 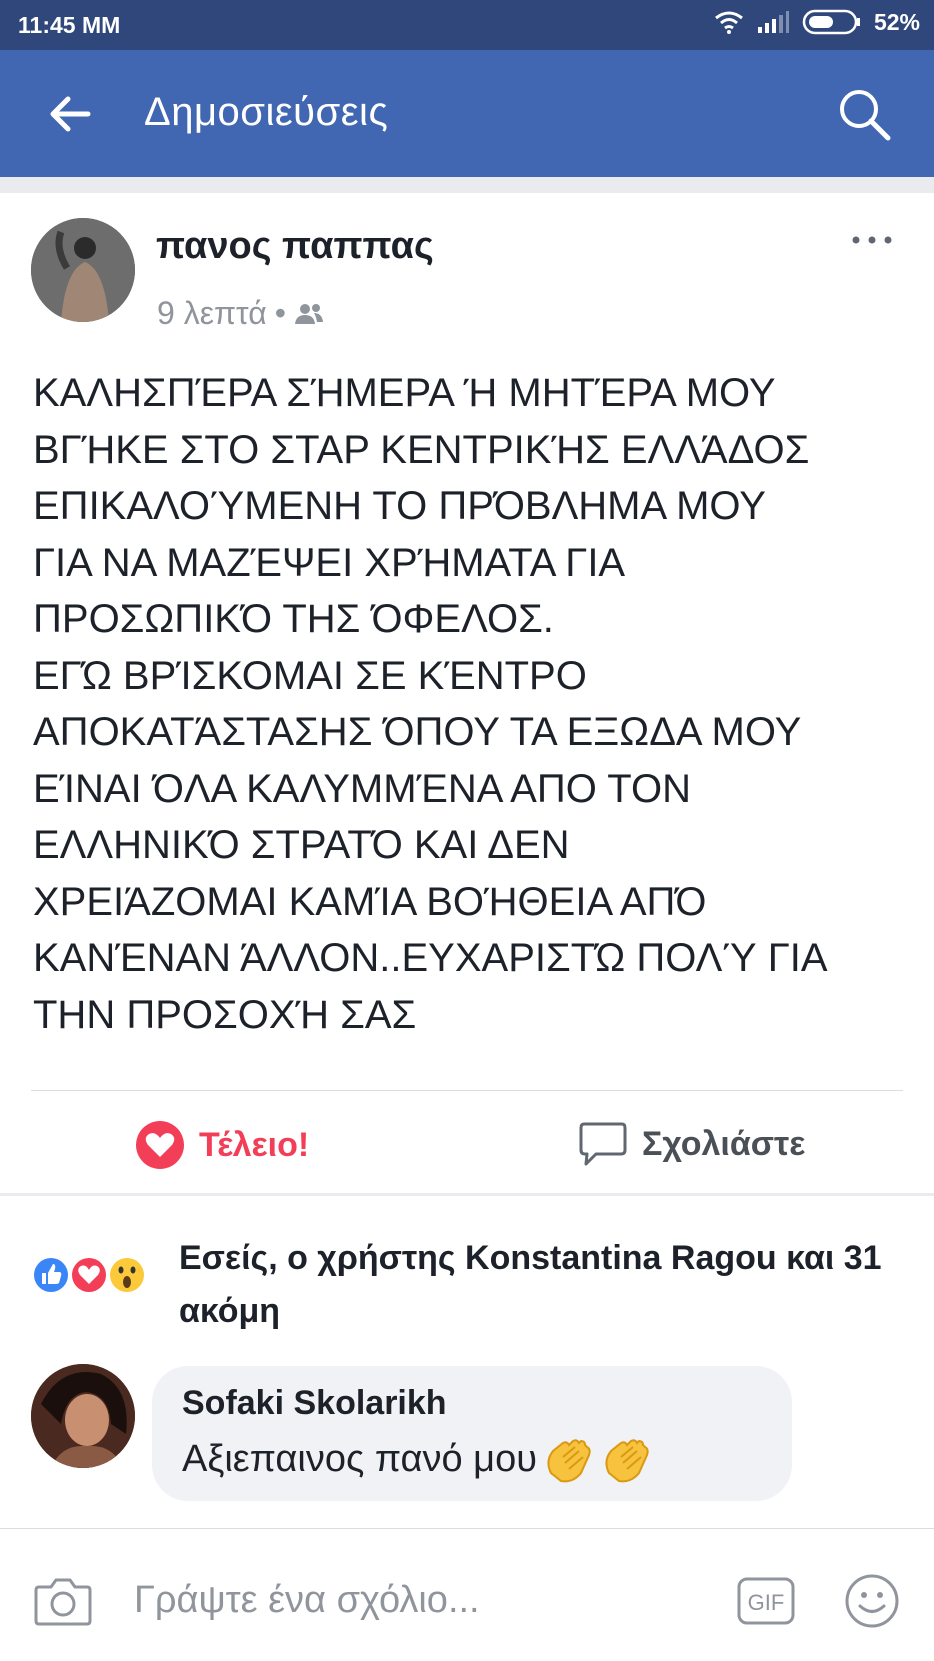 I want to click on comment-author: Sofaki Skolarikh, so click(x=314, y=1403).